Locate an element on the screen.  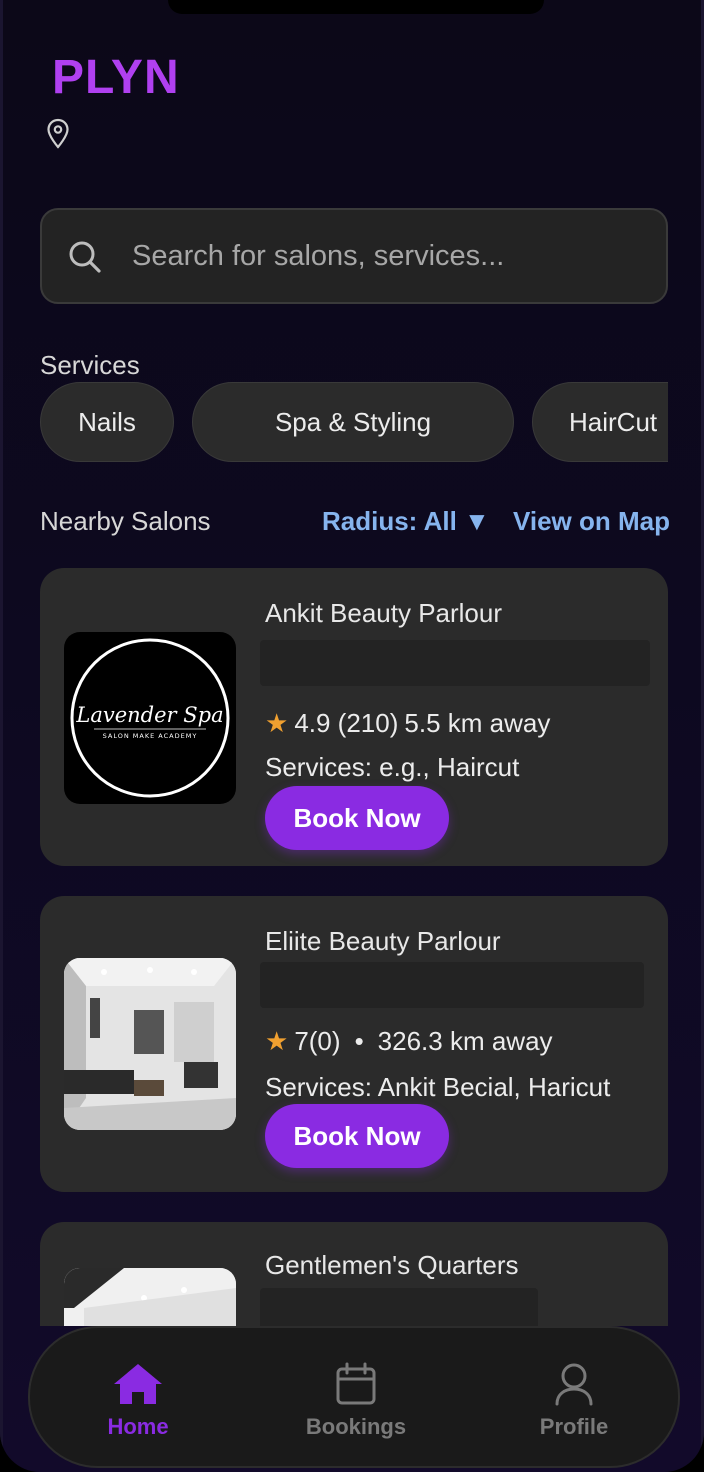
salon-logo-image: Lavender Spa SALON MAKE ACADEMY is located at coordinates (150, 718).